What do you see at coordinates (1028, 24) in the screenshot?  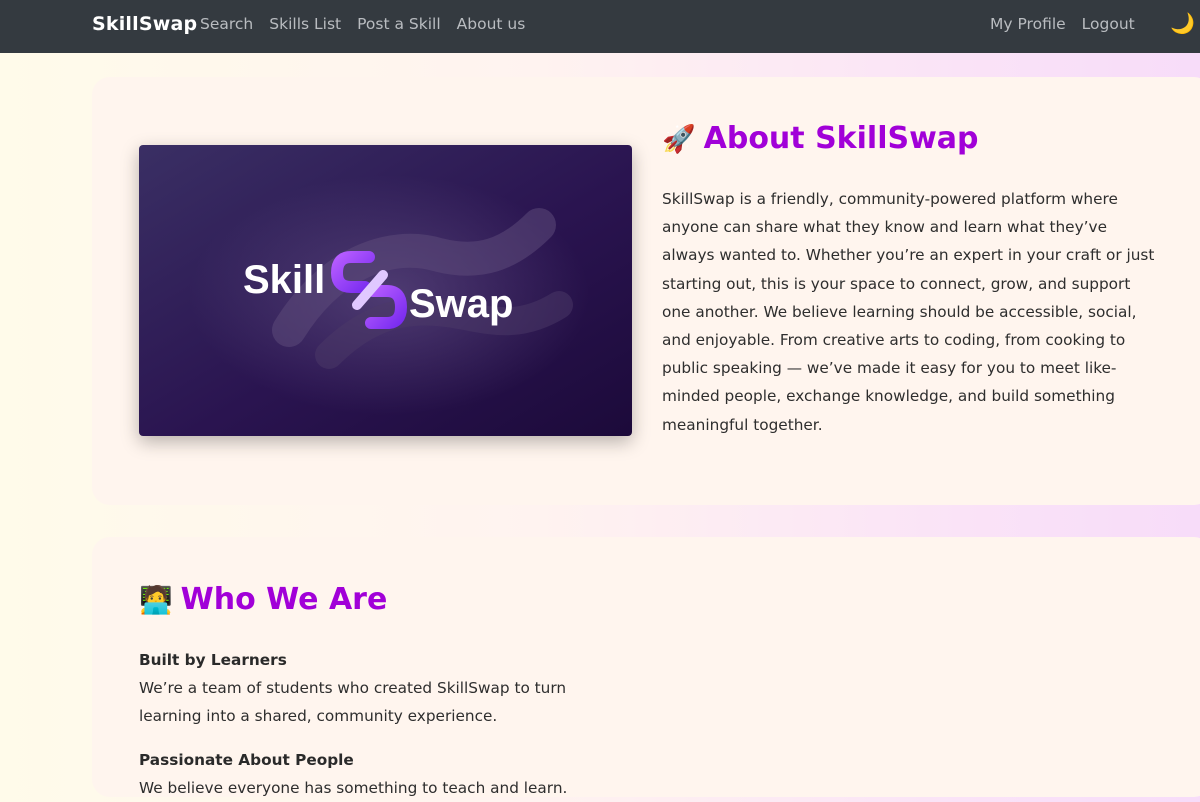 I see `nav-link-my-profile: My Profile` at bounding box center [1028, 24].